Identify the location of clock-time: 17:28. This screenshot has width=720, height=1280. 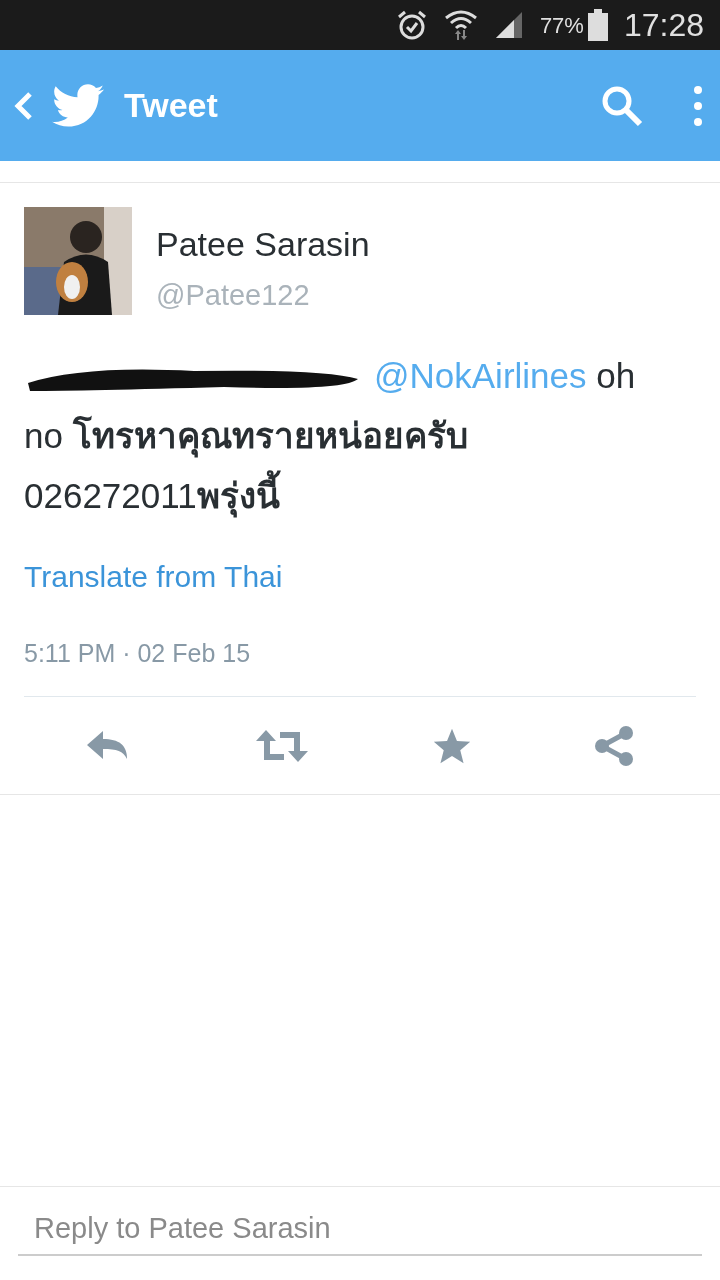
(663, 25).